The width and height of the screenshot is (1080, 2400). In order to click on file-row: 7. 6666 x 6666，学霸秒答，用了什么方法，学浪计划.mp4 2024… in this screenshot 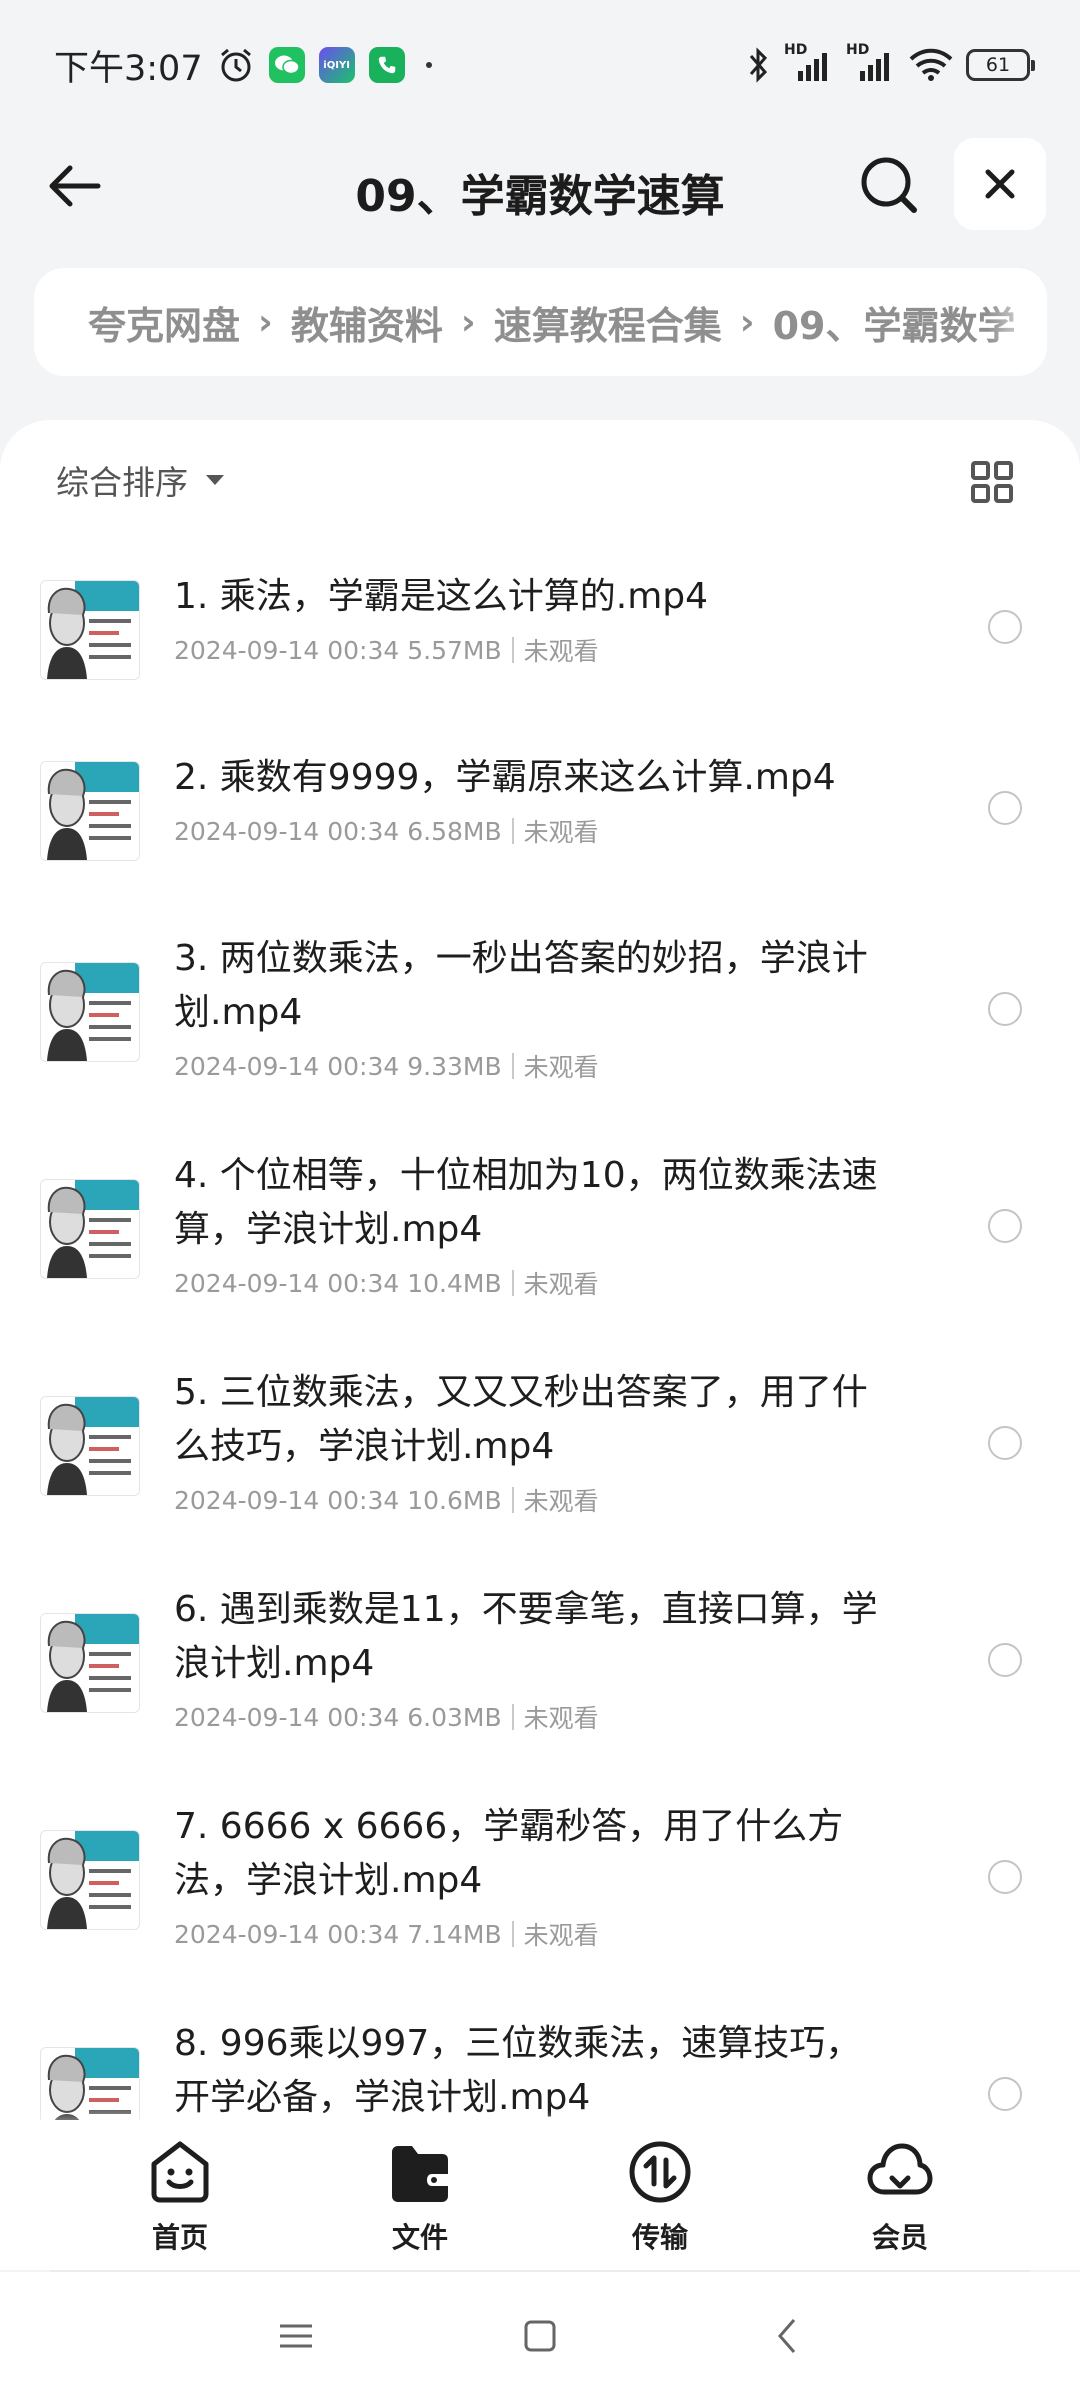, I will do `click(540, 1908)`.